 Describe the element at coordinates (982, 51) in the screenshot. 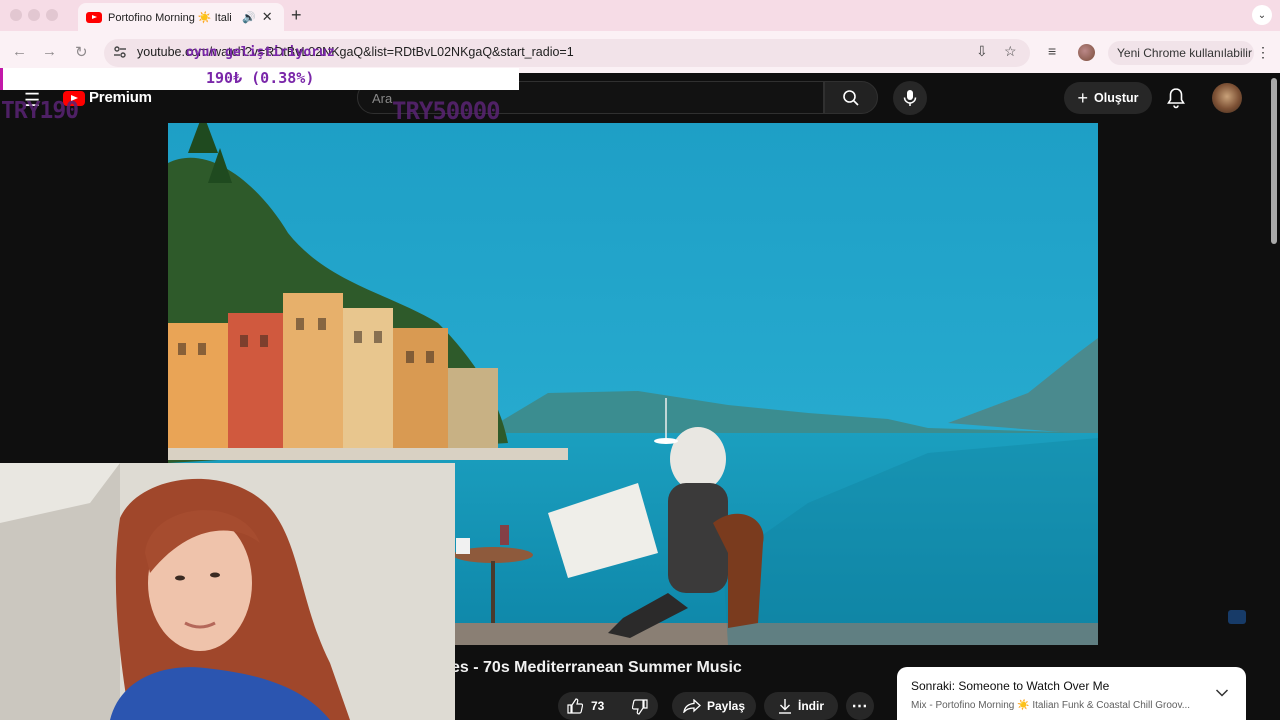

I see `install-app-icon: ⇩` at that location.